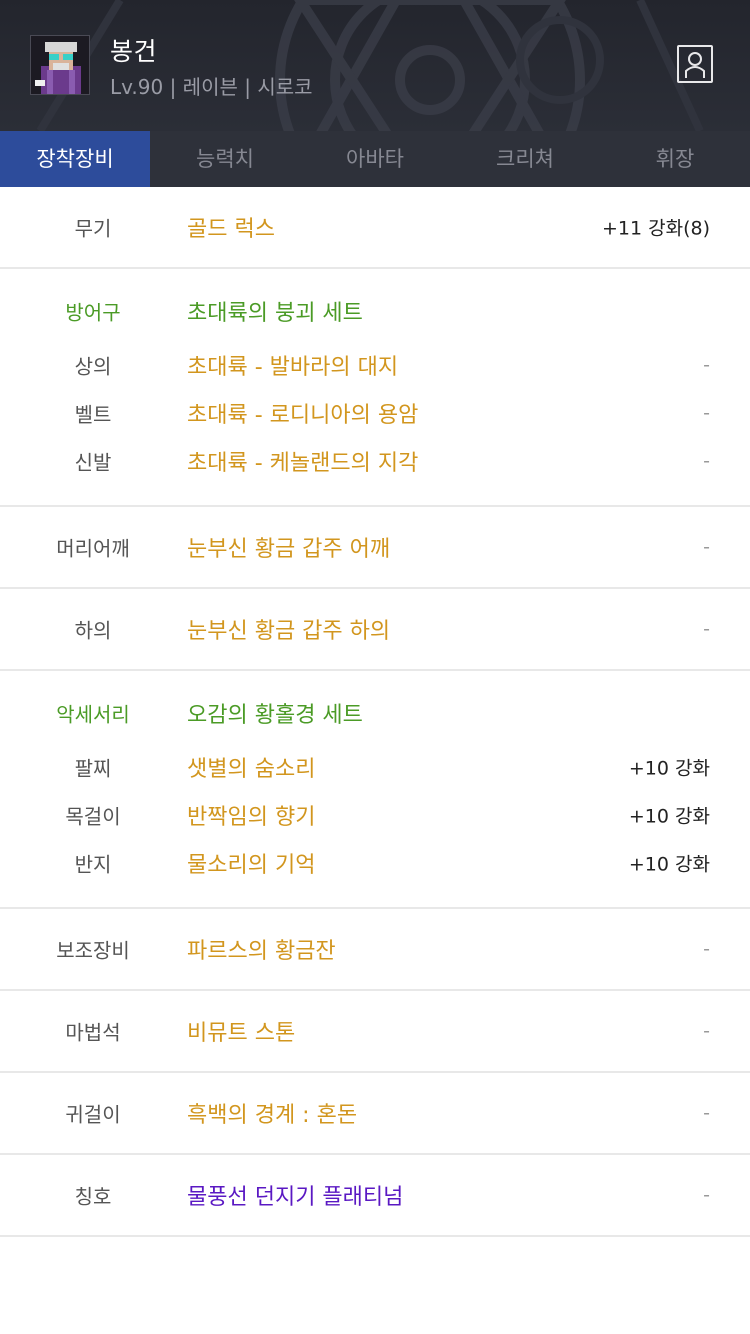 The width and height of the screenshot is (750, 1334). I want to click on equipment-row-belt: 벨트 초대륙 - 로디니아의 용암 -, so click(375, 413).